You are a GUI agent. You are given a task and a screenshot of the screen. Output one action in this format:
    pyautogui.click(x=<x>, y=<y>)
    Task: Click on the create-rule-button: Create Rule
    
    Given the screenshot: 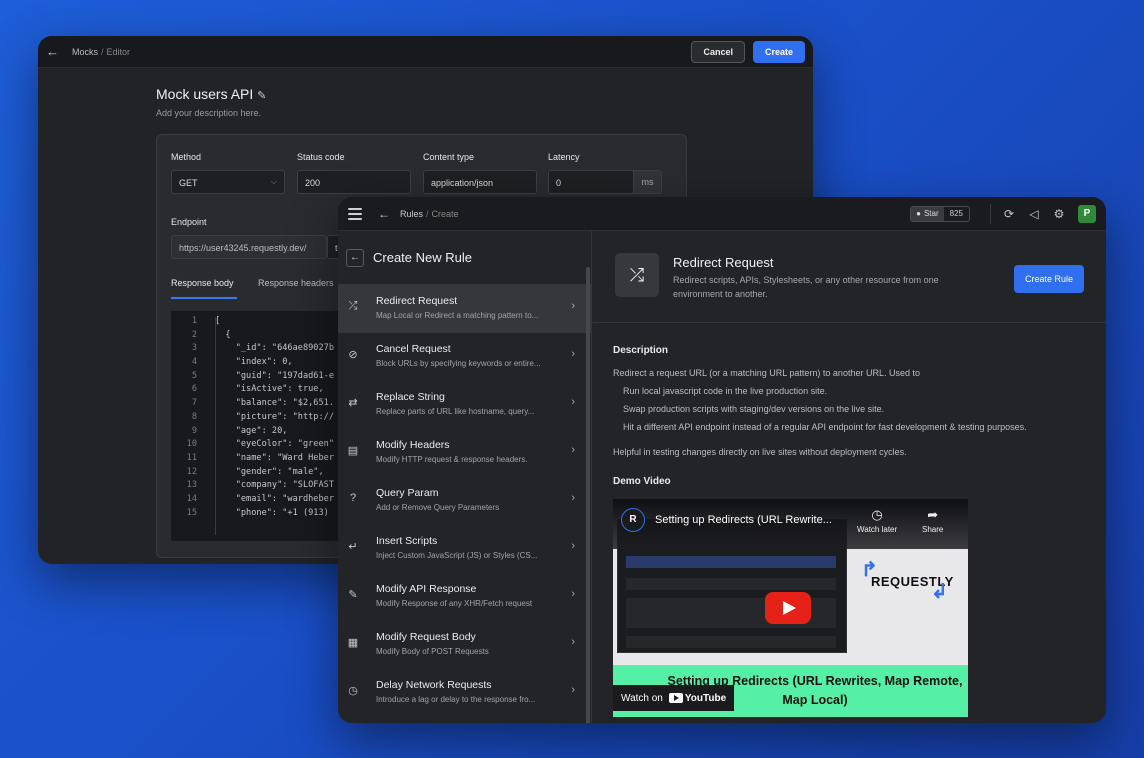 What is the action you would take?
    pyautogui.click(x=1048, y=279)
    